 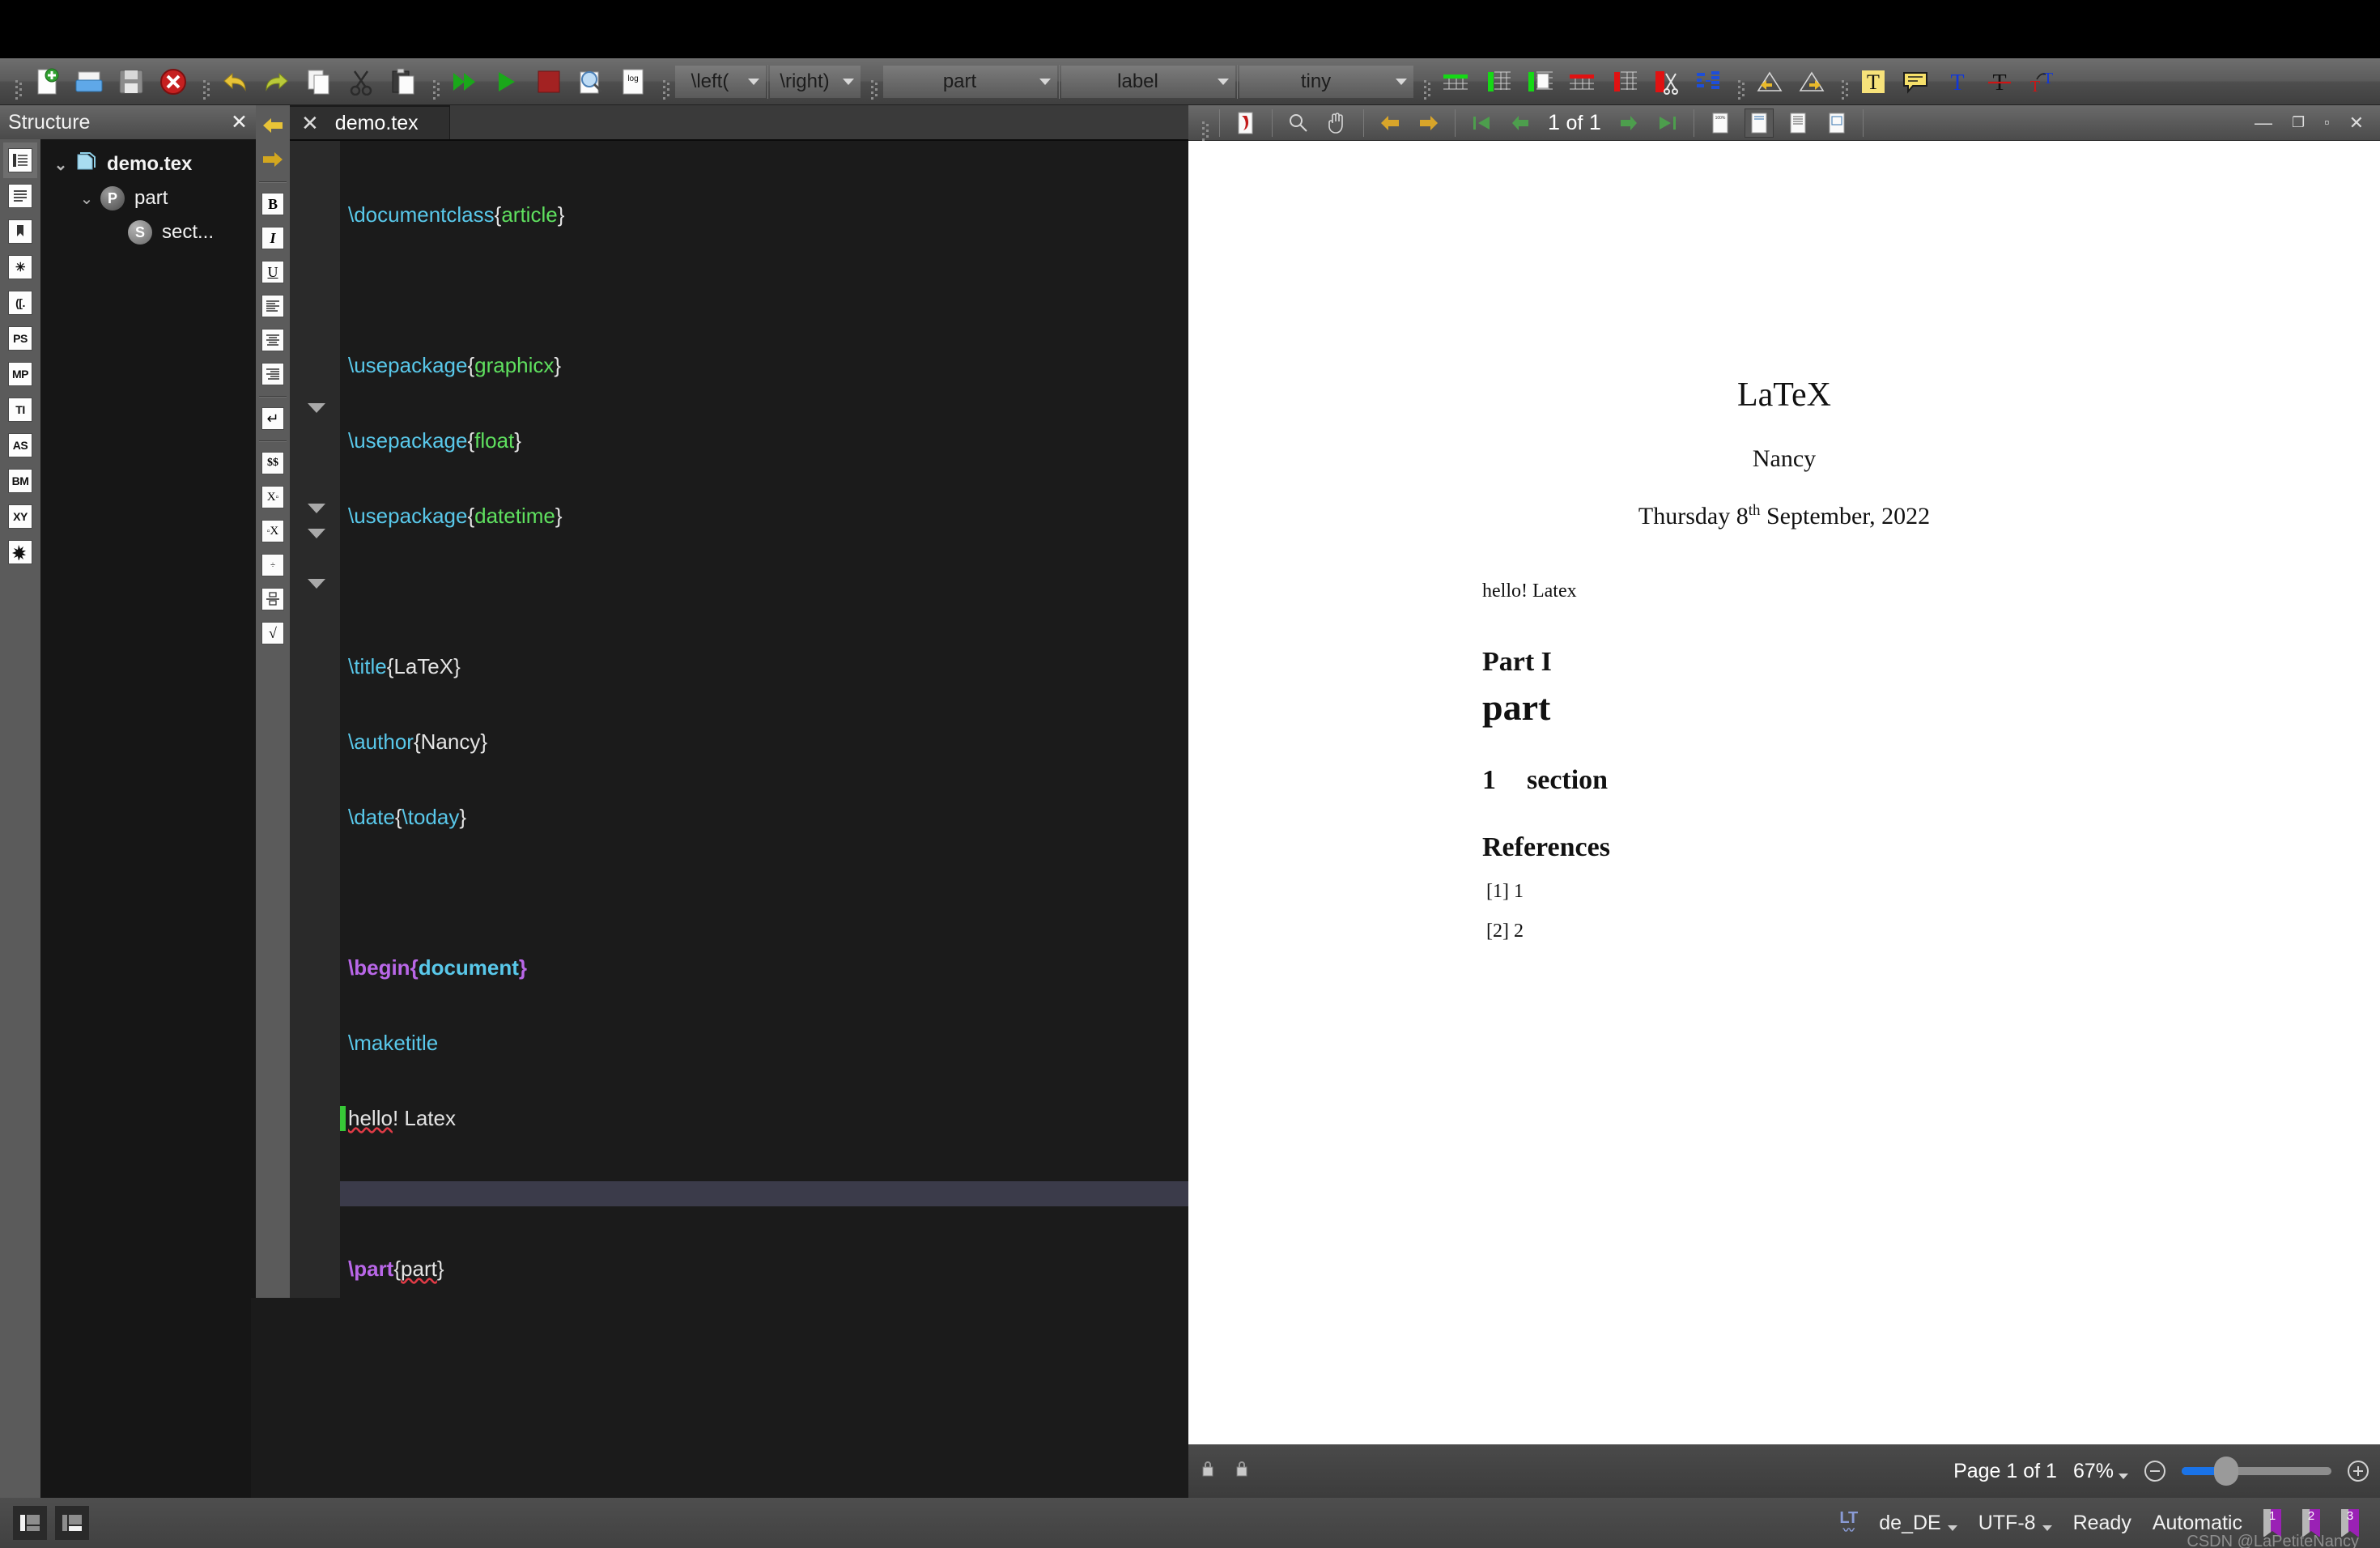 What do you see at coordinates (1242, 1472) in the screenshot?
I see `lock-pdf-icon` at bounding box center [1242, 1472].